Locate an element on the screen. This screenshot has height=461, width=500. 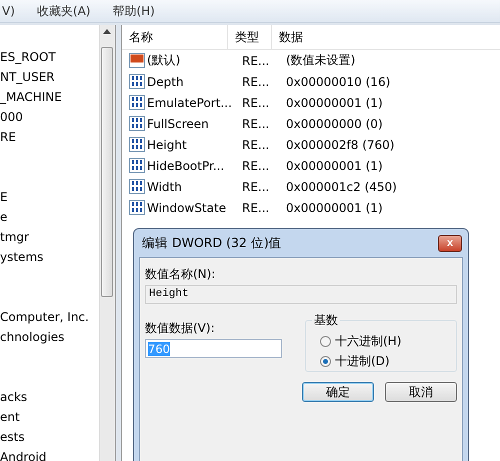
column-header: 类型 is located at coordinates (250, 37).